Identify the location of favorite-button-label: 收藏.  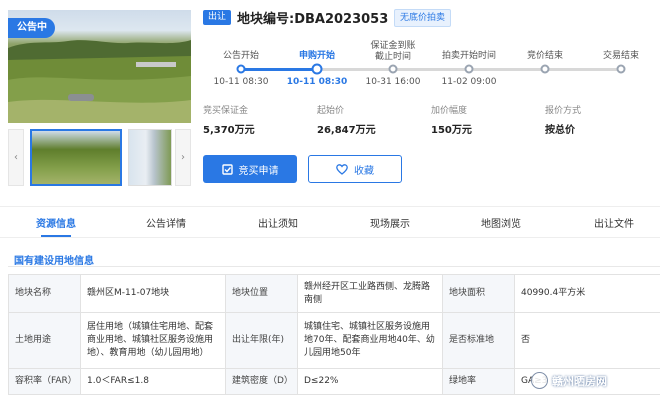
(364, 171).